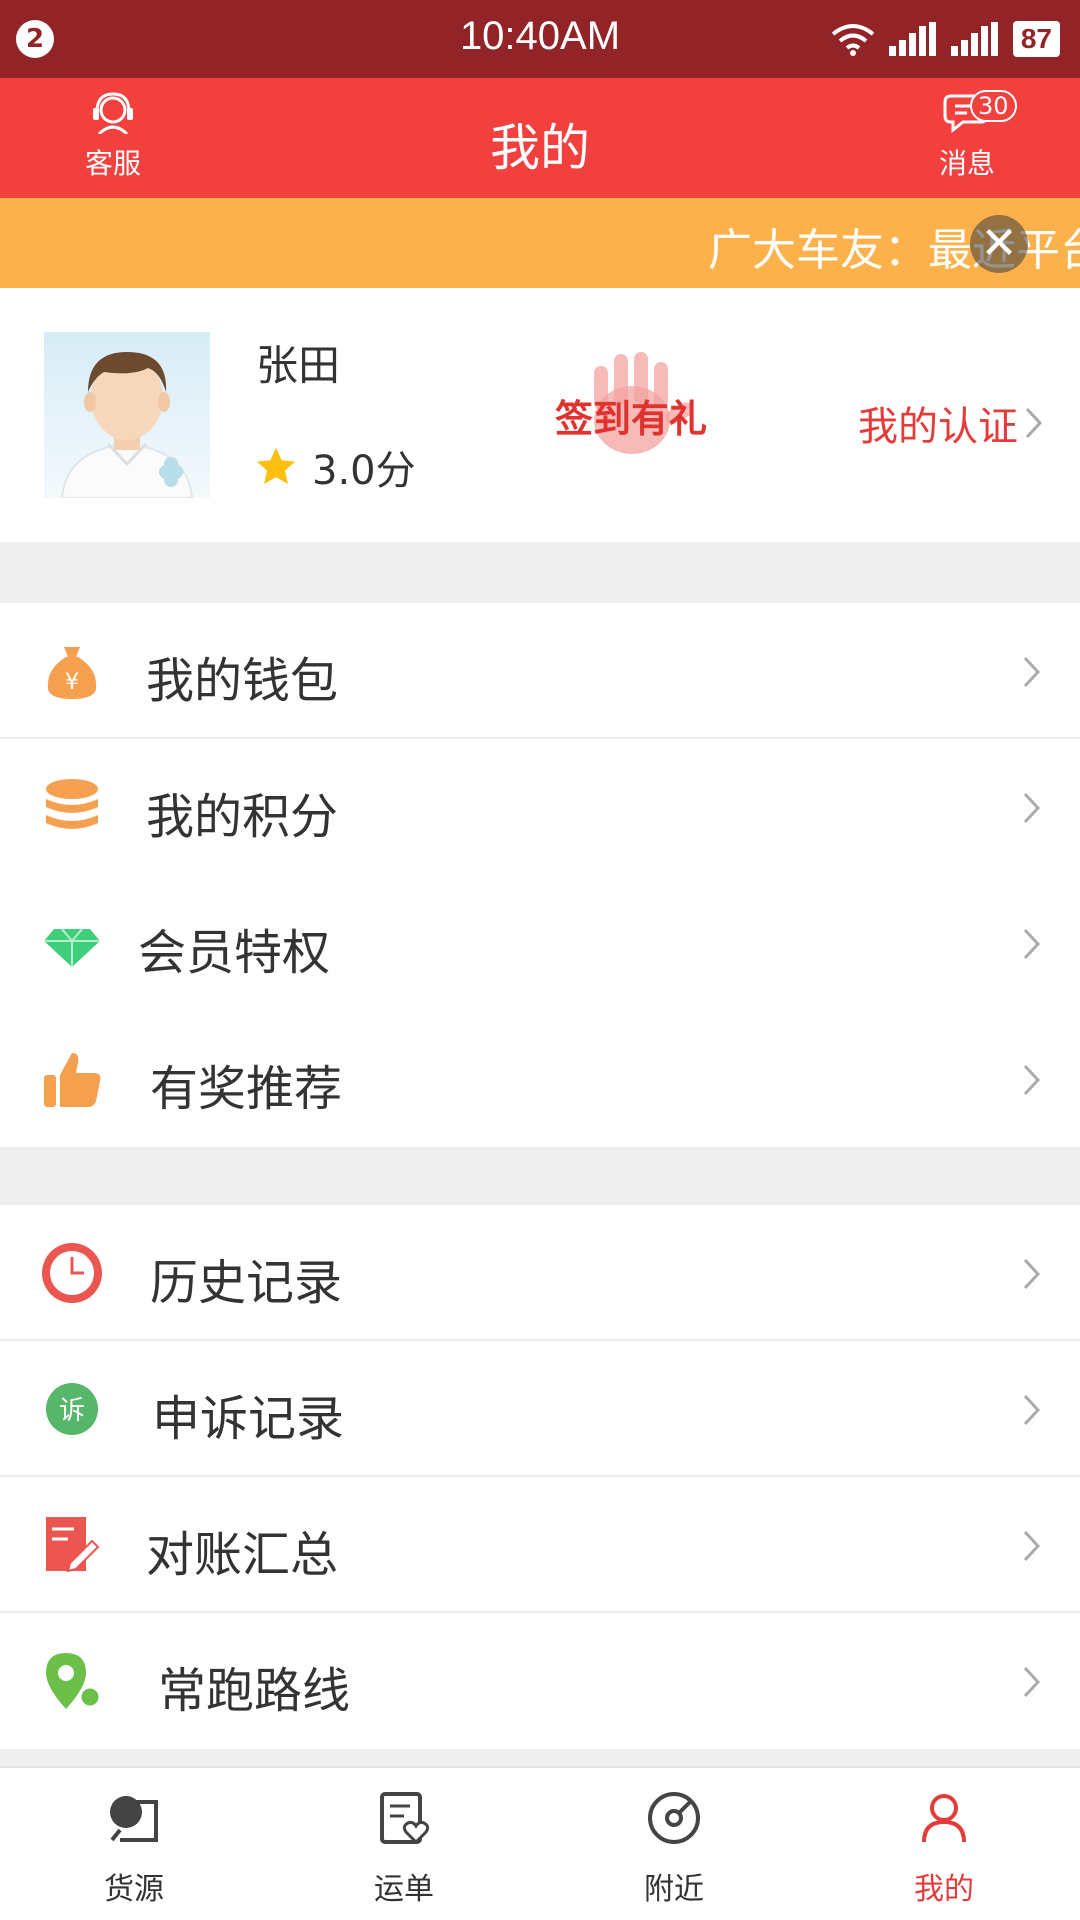  I want to click on waybill-icon, so click(405, 1818).